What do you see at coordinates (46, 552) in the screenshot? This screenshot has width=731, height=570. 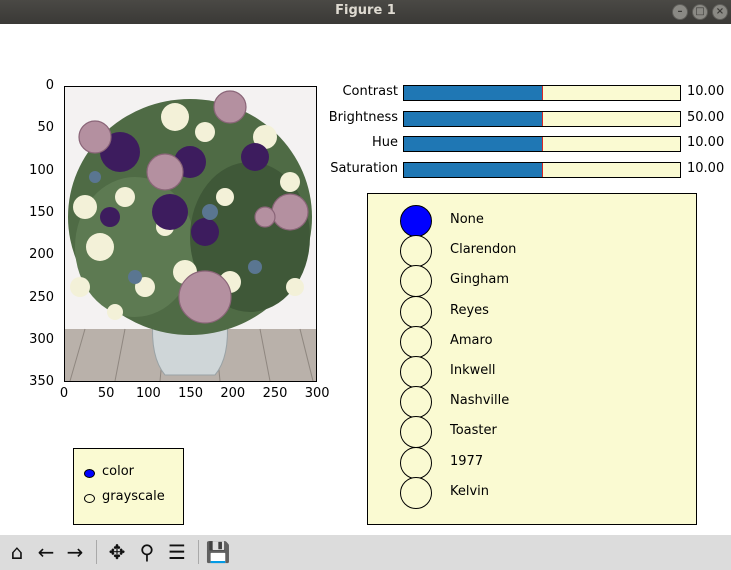 I see `back-arrow-icon: ←` at bounding box center [46, 552].